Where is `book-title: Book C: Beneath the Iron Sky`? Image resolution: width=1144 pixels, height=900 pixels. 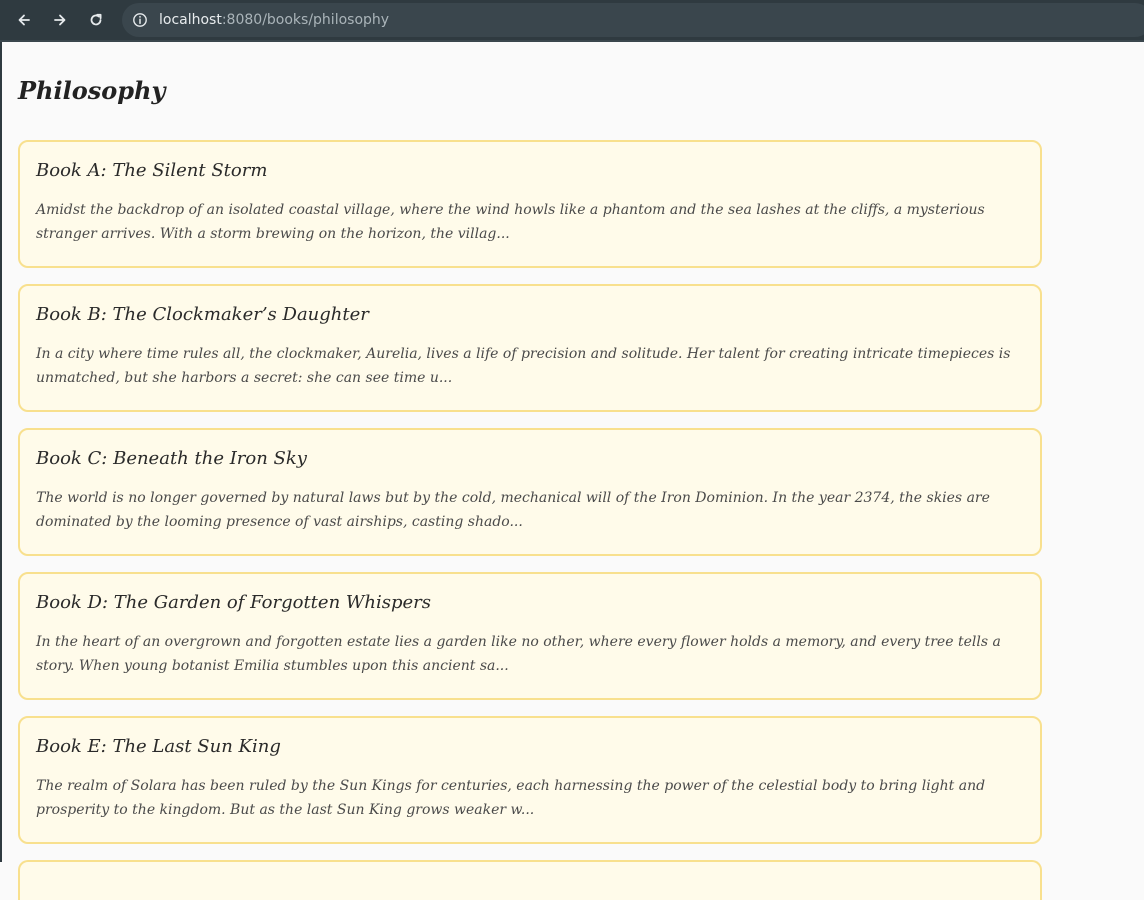 book-title: Book C: Beneath the Iron Sky is located at coordinates (530, 459).